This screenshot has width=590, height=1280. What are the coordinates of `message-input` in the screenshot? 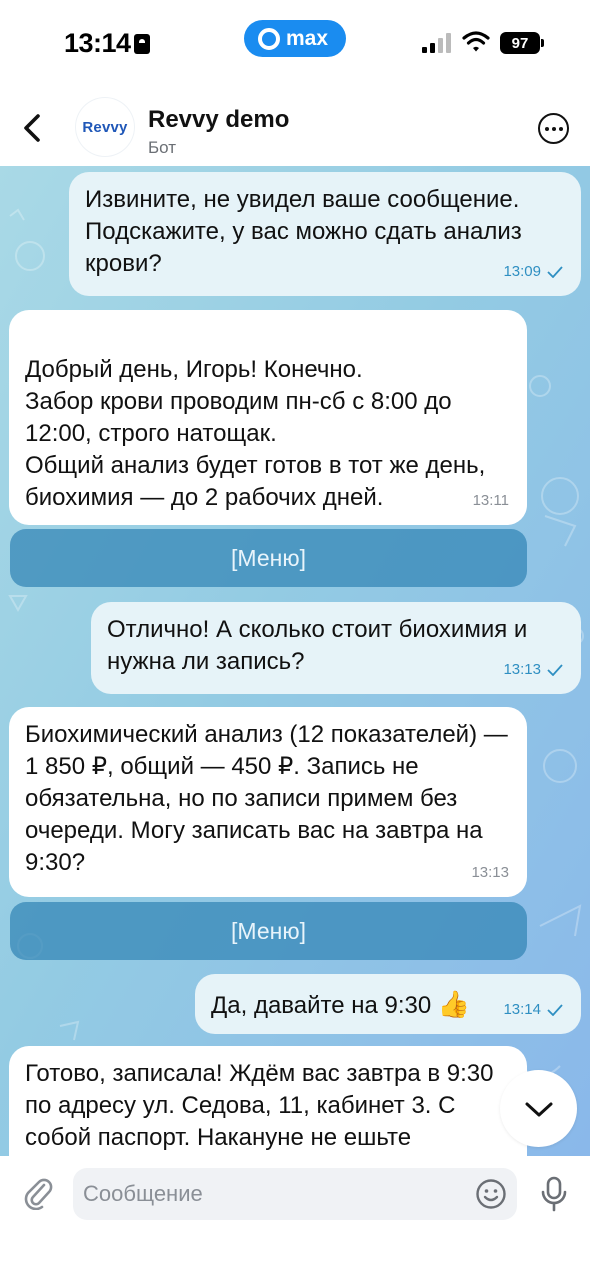 It's located at (278, 1194).